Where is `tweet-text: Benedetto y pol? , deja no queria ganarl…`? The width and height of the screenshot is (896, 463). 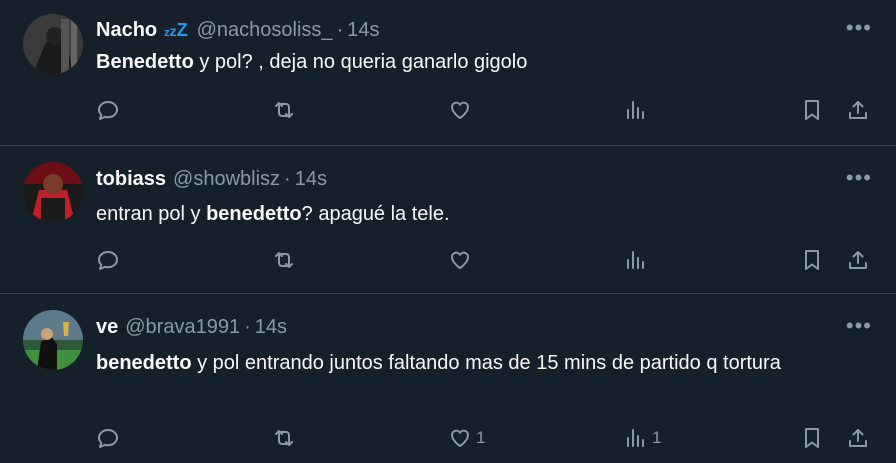 tweet-text: Benedetto y pol? , deja no queria ganarl… is located at coordinates (312, 62).